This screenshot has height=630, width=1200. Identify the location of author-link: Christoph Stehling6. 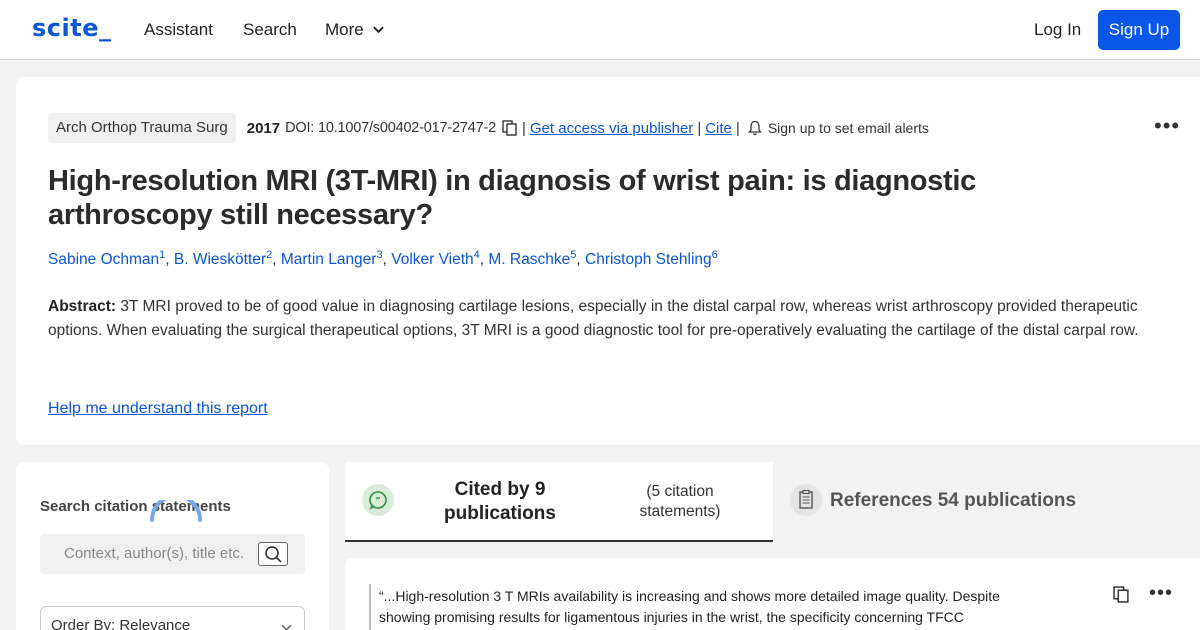
(651, 258).